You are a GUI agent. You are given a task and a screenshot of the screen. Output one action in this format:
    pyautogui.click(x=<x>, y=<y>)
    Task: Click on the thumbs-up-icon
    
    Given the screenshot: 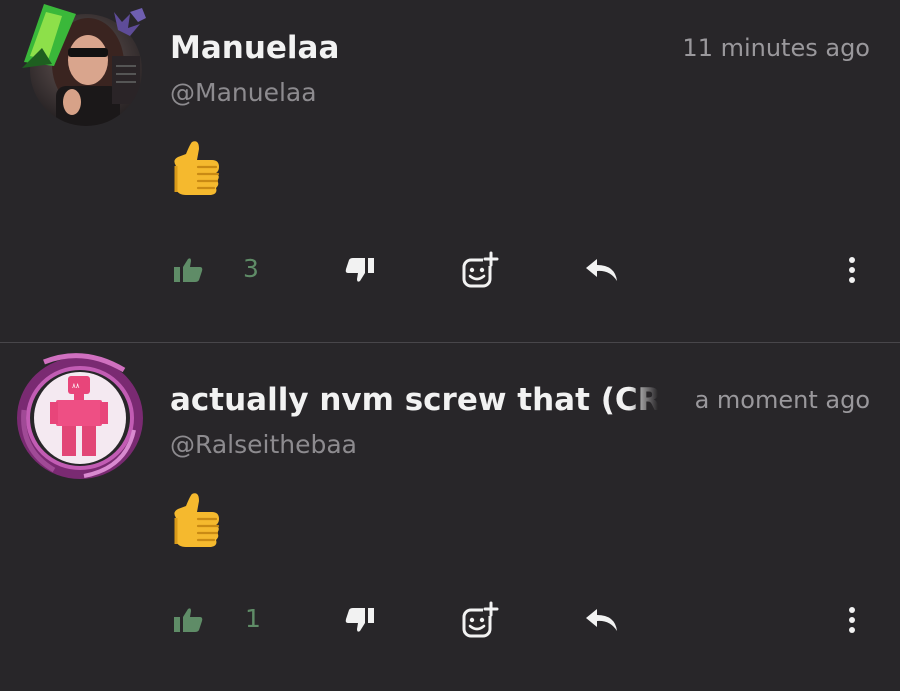 What is the action you would take?
    pyautogui.click(x=188, y=620)
    